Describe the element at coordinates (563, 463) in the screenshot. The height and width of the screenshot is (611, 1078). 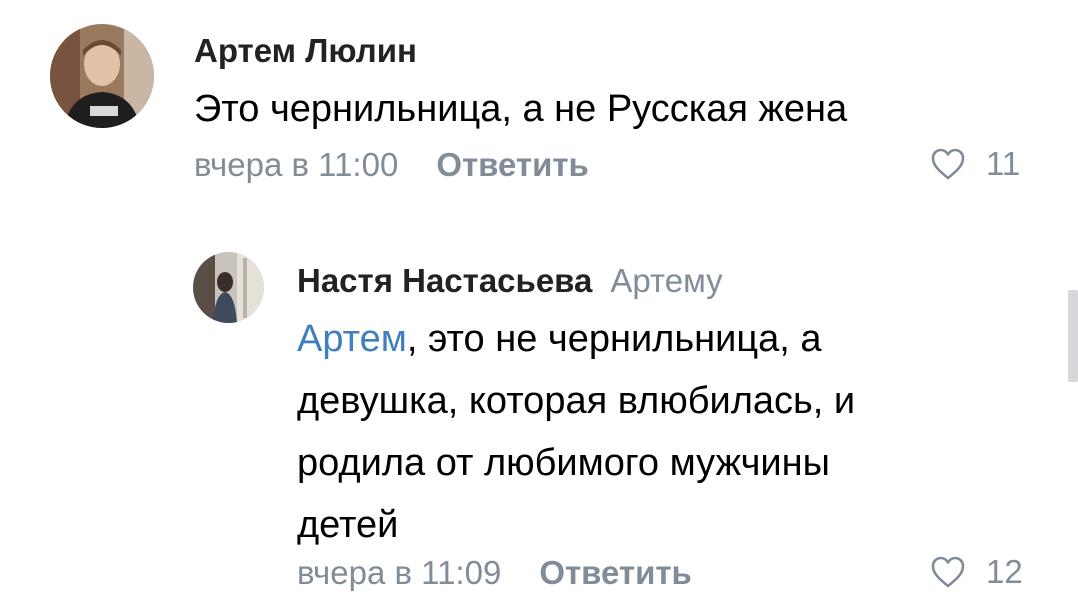
I see `reply-text-line: родила от любимого мужчины` at that location.